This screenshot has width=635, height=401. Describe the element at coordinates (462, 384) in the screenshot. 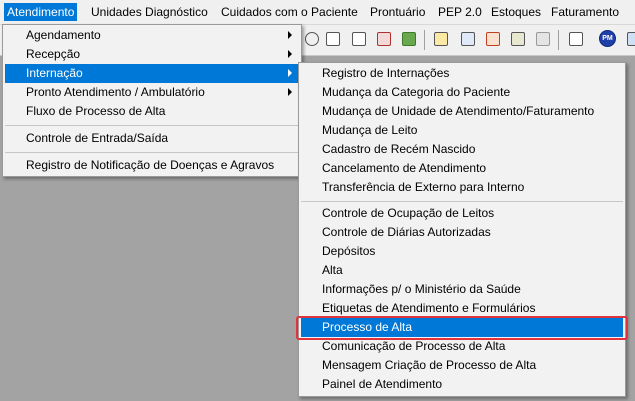

I see `submenu-item-painel-atendimento: Painel de Atendimento` at that location.